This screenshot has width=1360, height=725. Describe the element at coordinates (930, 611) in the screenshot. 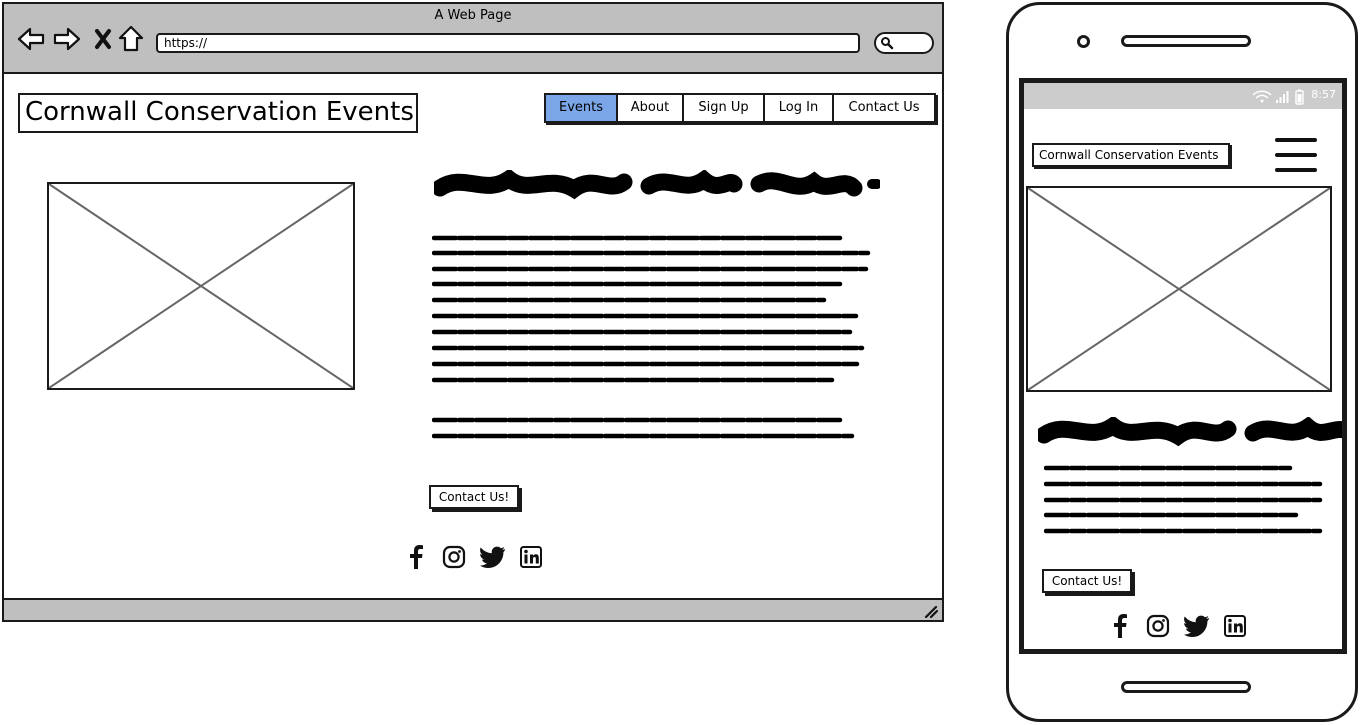

I see `resize-handle-icon` at that location.